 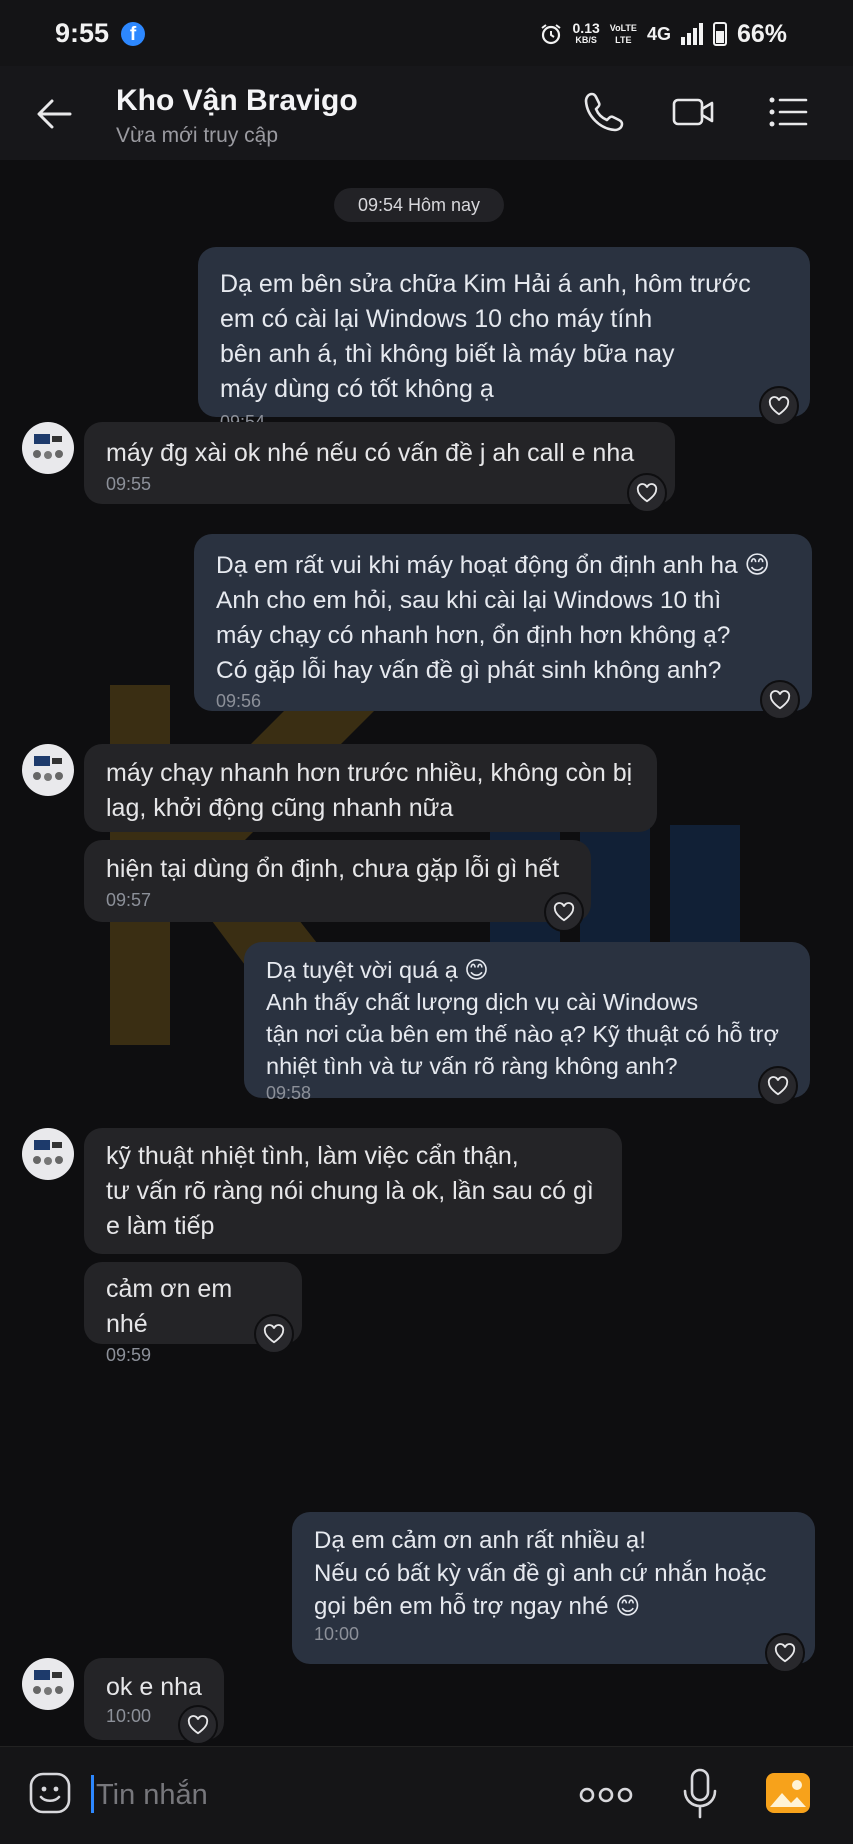 I want to click on volte-indicator: VoLTE LTE, so click(x=623, y=34).